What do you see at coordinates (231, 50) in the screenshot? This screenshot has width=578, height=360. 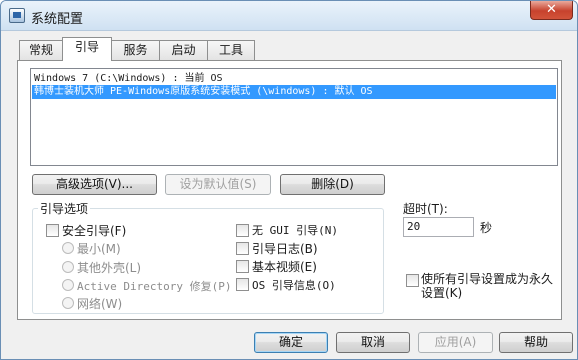 I see `tab-tools: 工具` at bounding box center [231, 50].